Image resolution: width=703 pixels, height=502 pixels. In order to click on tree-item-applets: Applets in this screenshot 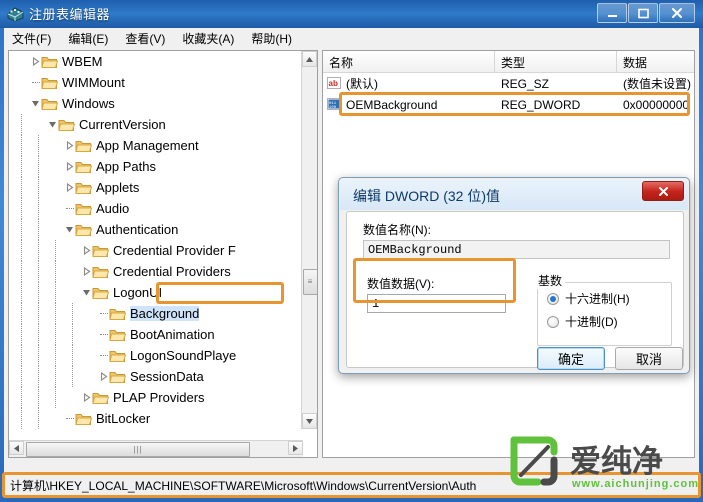, I will do `click(156, 187)`.